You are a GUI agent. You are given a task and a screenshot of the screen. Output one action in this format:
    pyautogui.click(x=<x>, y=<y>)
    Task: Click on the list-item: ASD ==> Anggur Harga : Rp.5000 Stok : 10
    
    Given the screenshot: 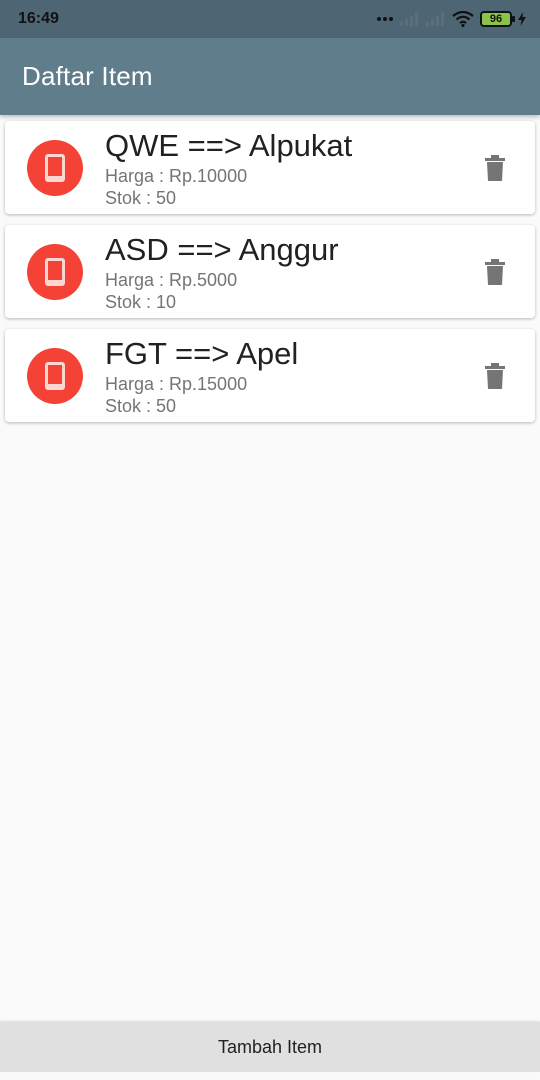 What is the action you would take?
    pyautogui.click(x=270, y=271)
    